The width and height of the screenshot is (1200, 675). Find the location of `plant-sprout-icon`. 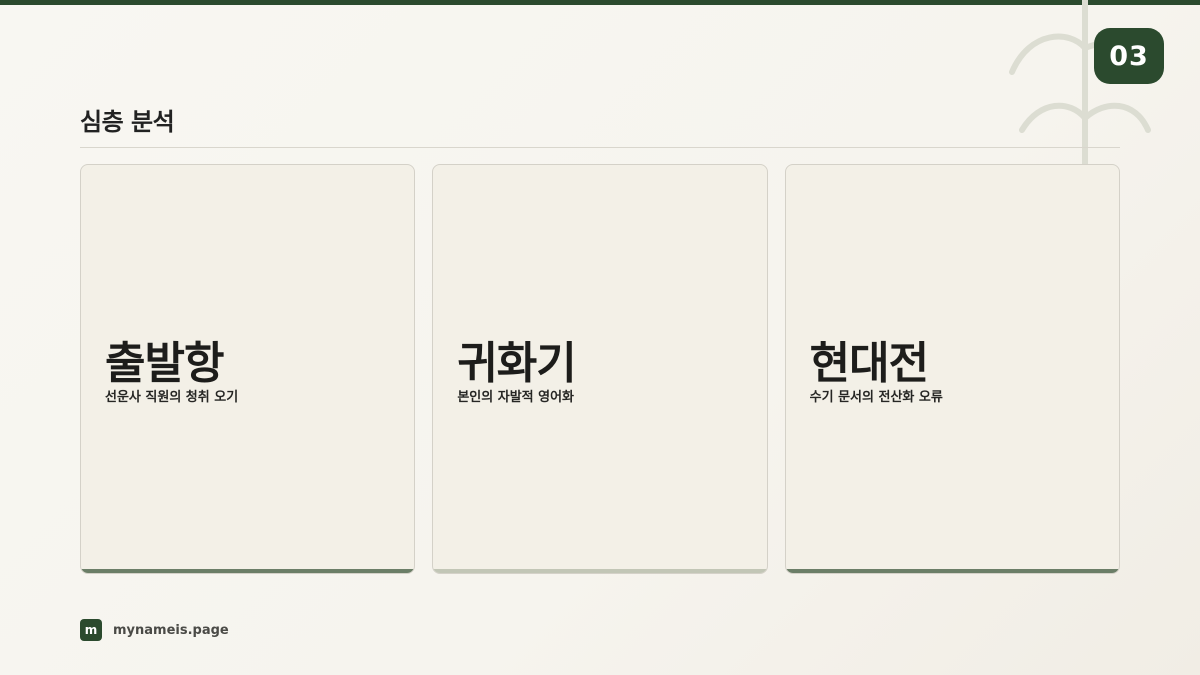

plant-sprout-icon is located at coordinates (1080, 85).